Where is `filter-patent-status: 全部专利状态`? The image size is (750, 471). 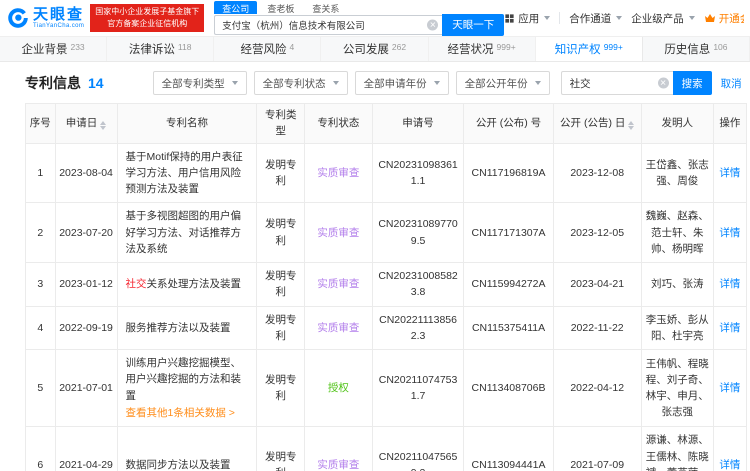
filter-patent-status: 全部专利状态 is located at coordinates (300, 83).